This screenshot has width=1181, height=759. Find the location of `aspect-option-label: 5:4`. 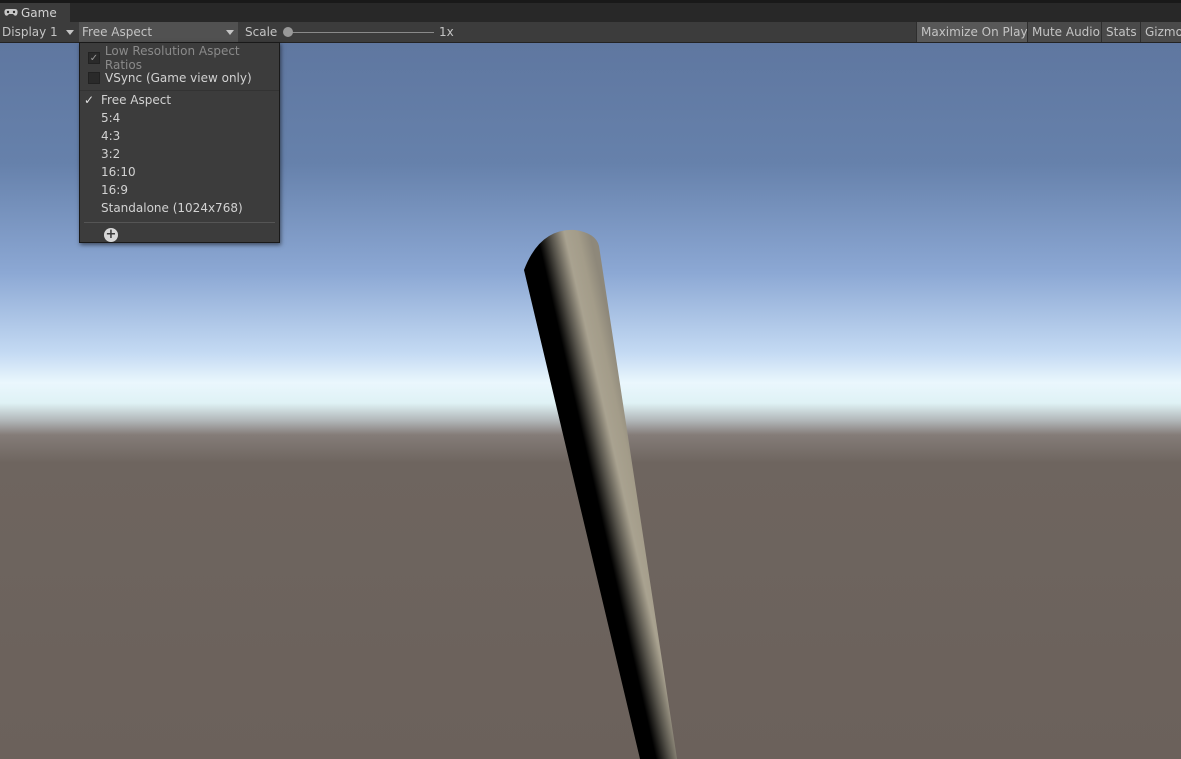

aspect-option-label: 5:4 is located at coordinates (111, 118).